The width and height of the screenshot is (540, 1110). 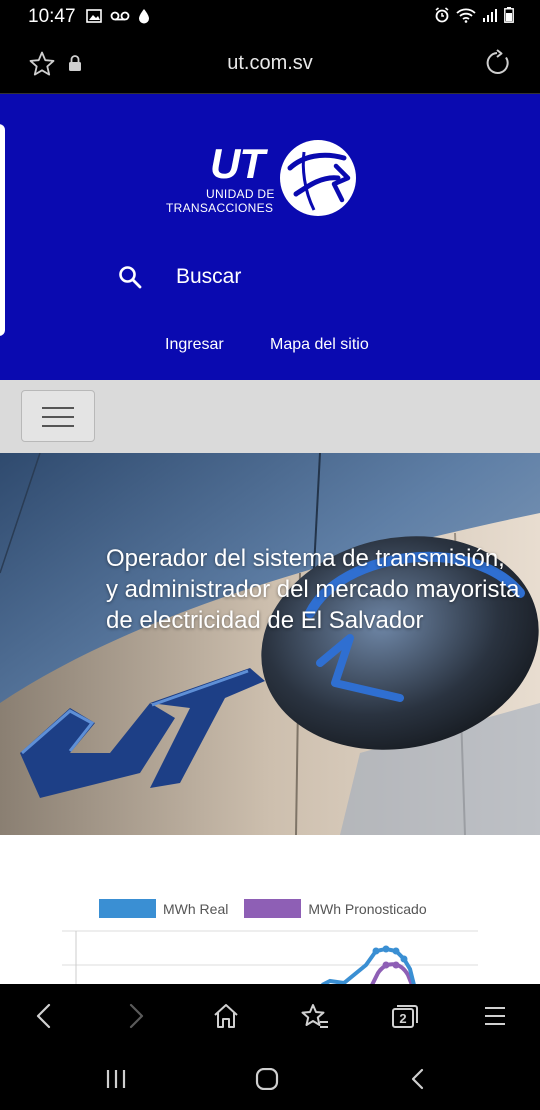 I want to click on legend-label-forecast: MWh Pronosticado, so click(x=367, y=908).